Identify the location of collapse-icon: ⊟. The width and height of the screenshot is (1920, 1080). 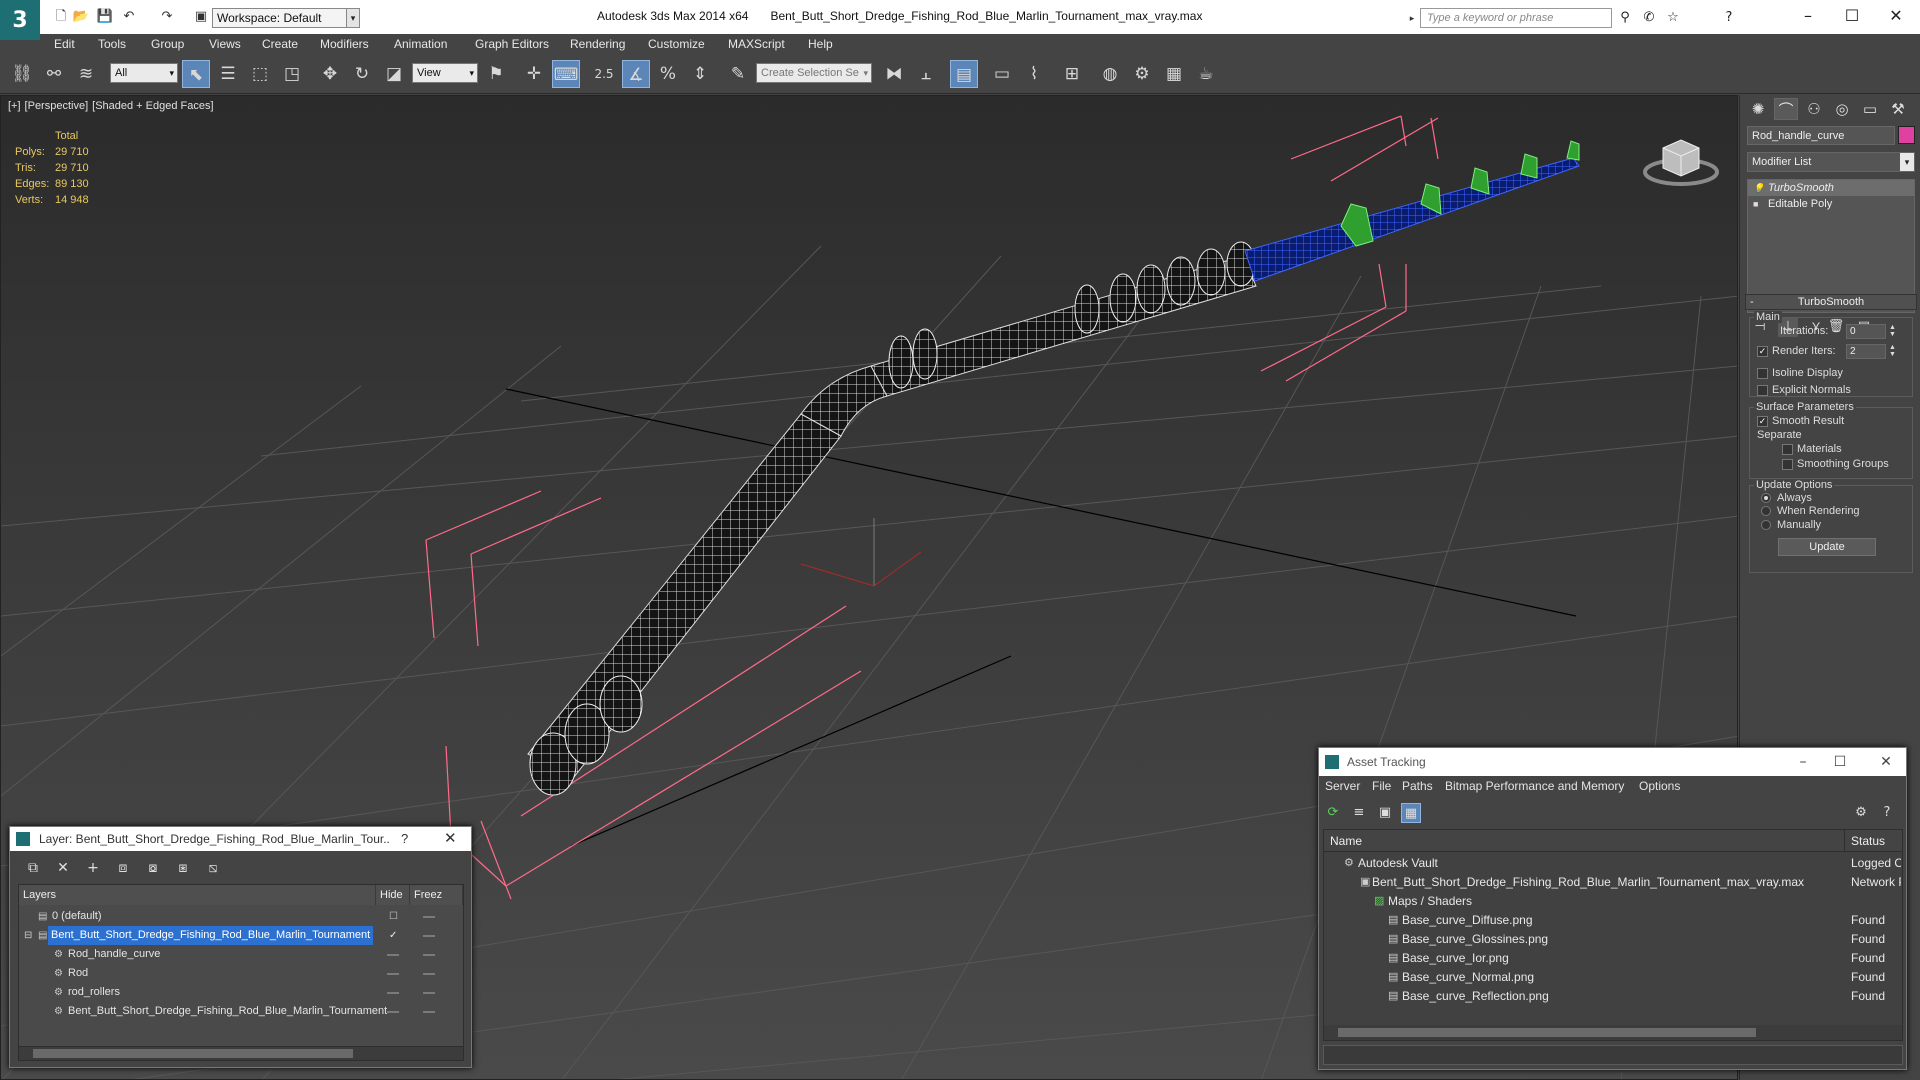
(28, 935).